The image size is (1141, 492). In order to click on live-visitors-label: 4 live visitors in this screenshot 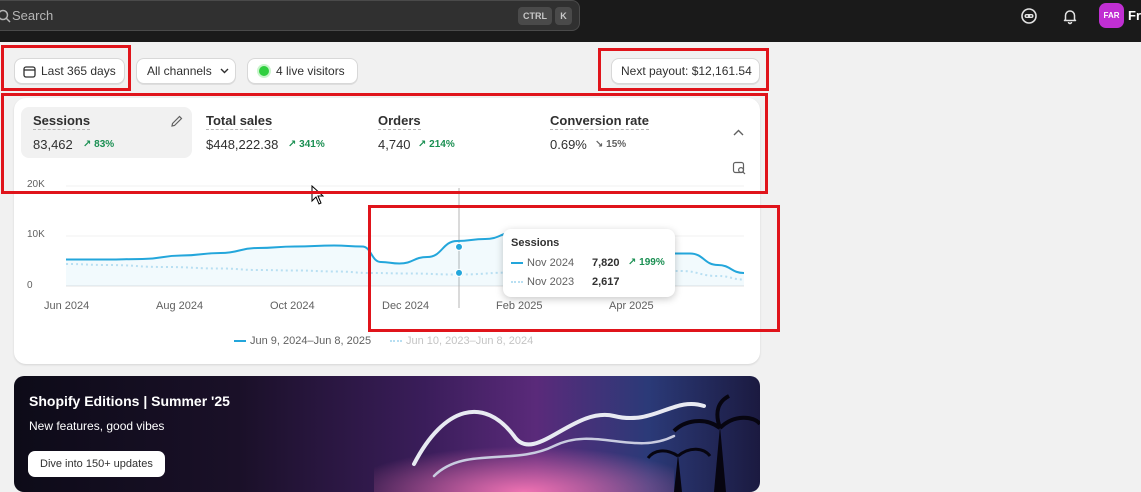, I will do `click(310, 71)`.